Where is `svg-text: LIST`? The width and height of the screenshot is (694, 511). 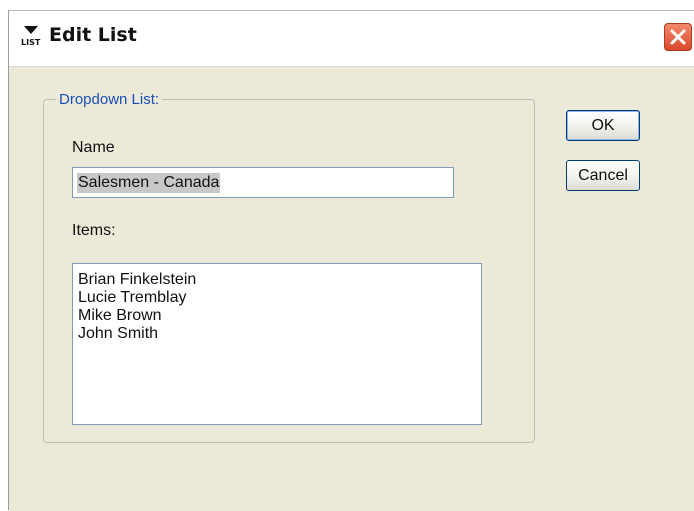 svg-text: LIST is located at coordinates (31, 42).